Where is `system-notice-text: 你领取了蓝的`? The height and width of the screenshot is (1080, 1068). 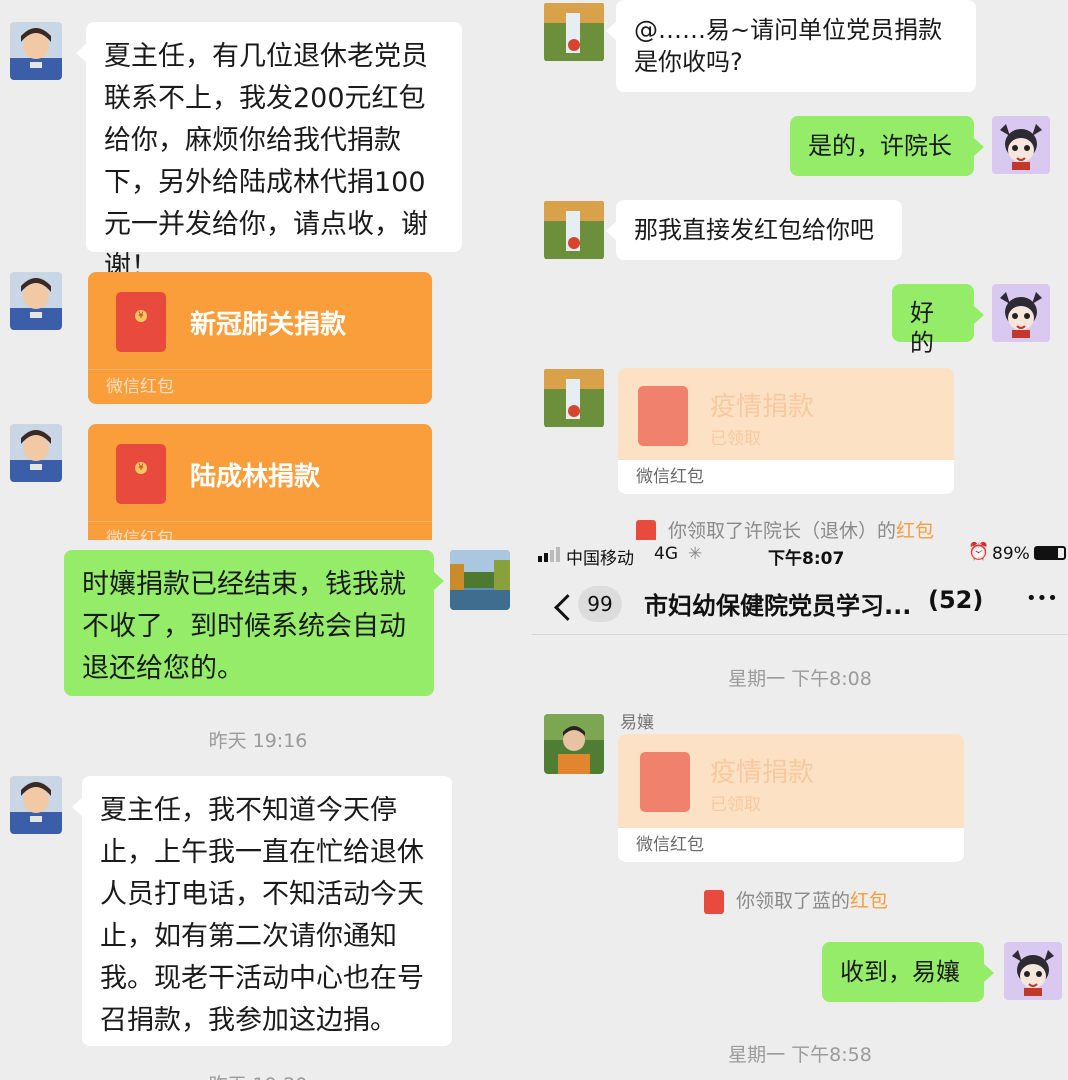 system-notice-text: 你领取了蓝的 is located at coordinates (793, 901).